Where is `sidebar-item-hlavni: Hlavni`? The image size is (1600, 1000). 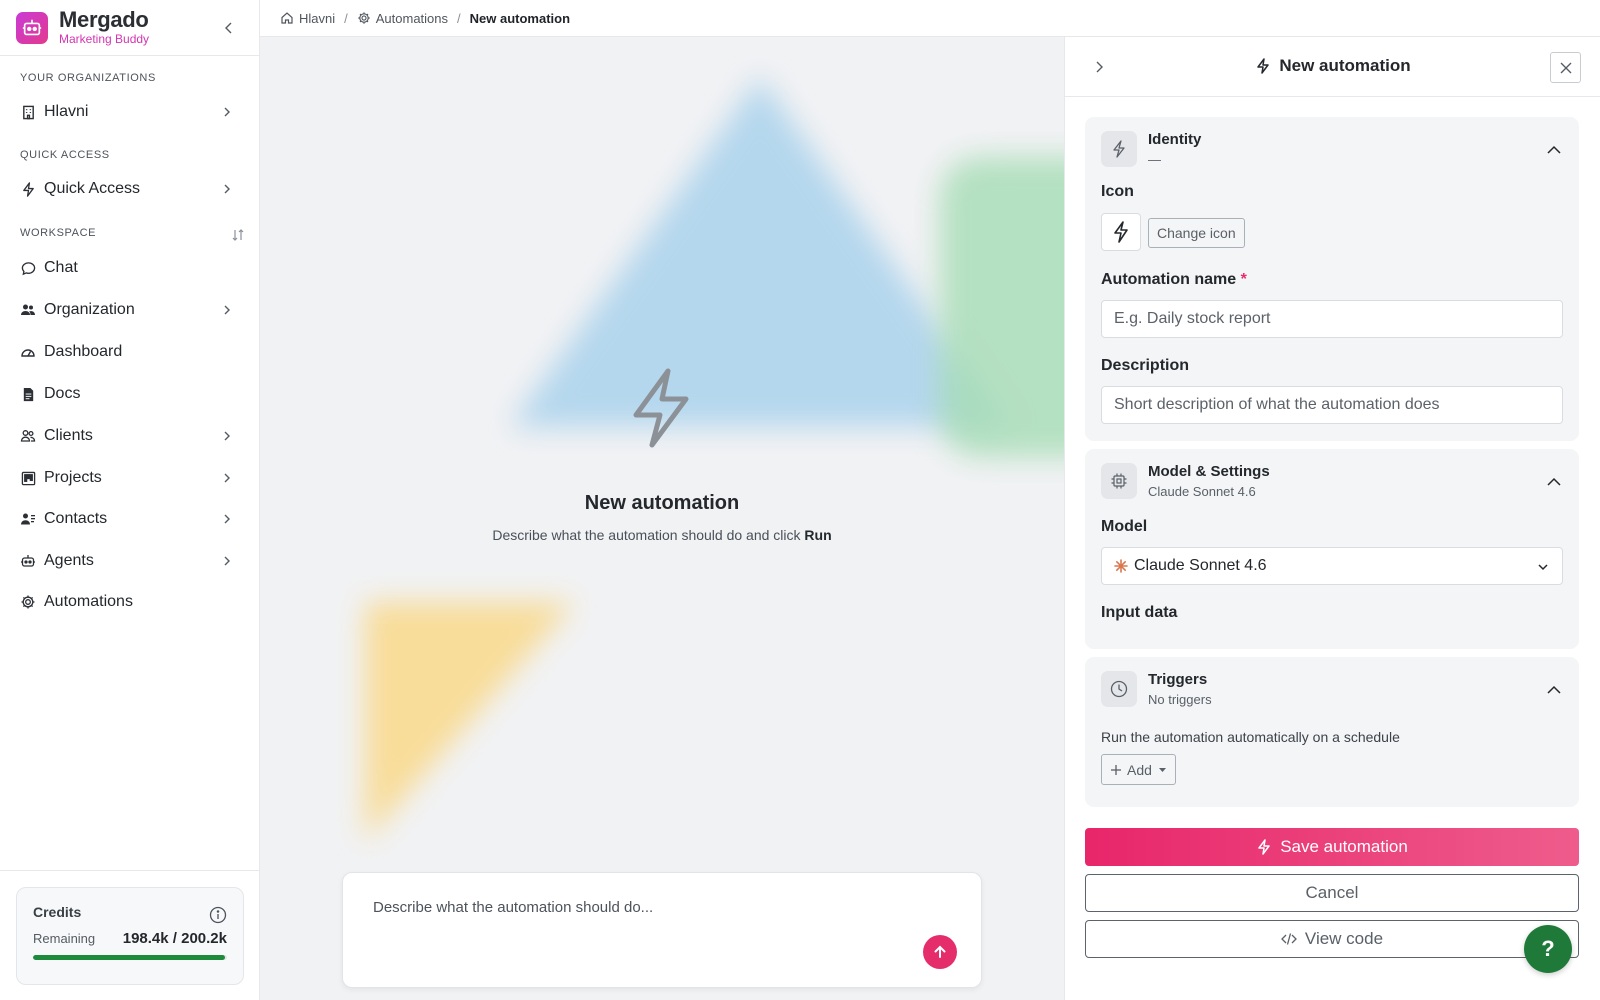 sidebar-item-hlavni: Hlavni is located at coordinates (130, 112).